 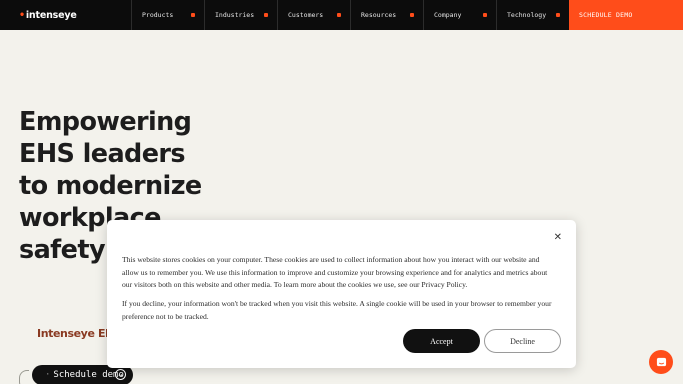 What do you see at coordinates (235, 15) in the screenshot?
I see `nav-item-label: Industries` at bounding box center [235, 15].